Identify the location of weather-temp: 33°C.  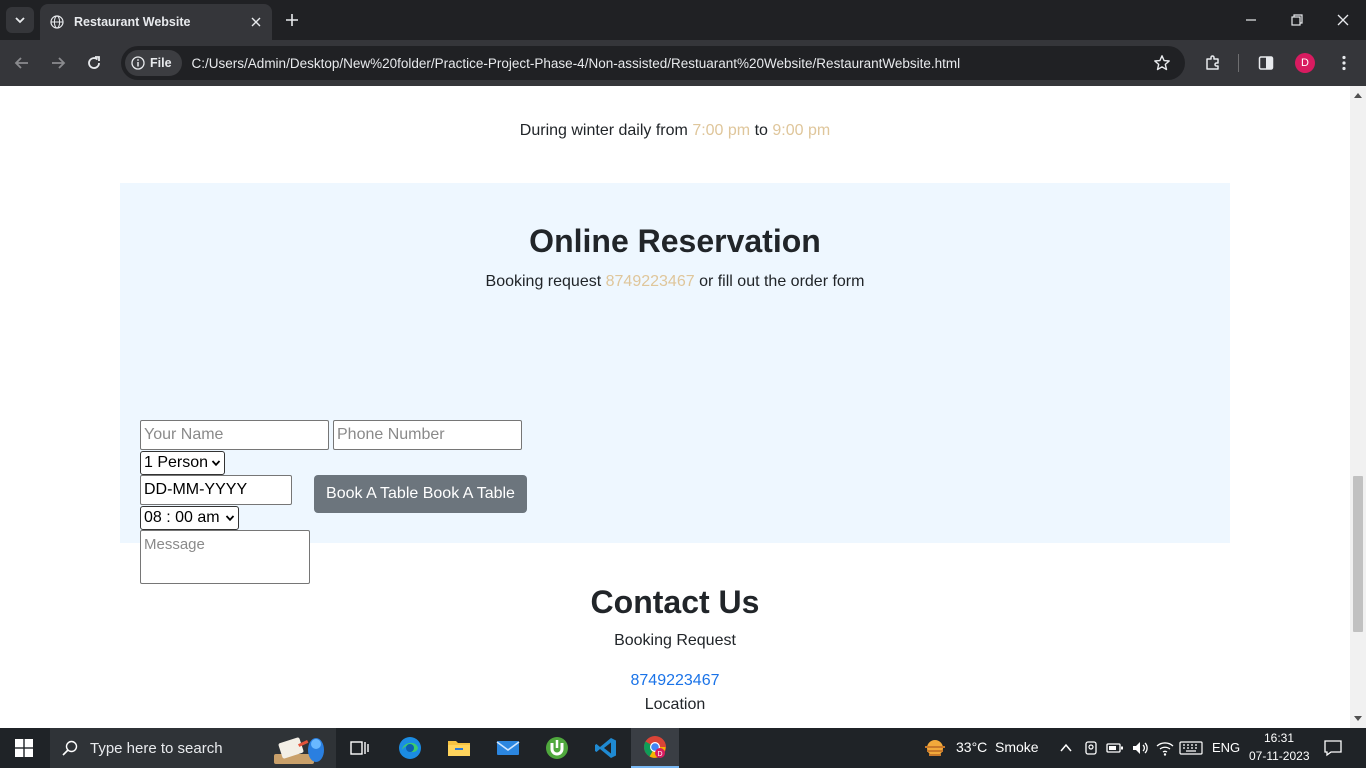
(971, 747).